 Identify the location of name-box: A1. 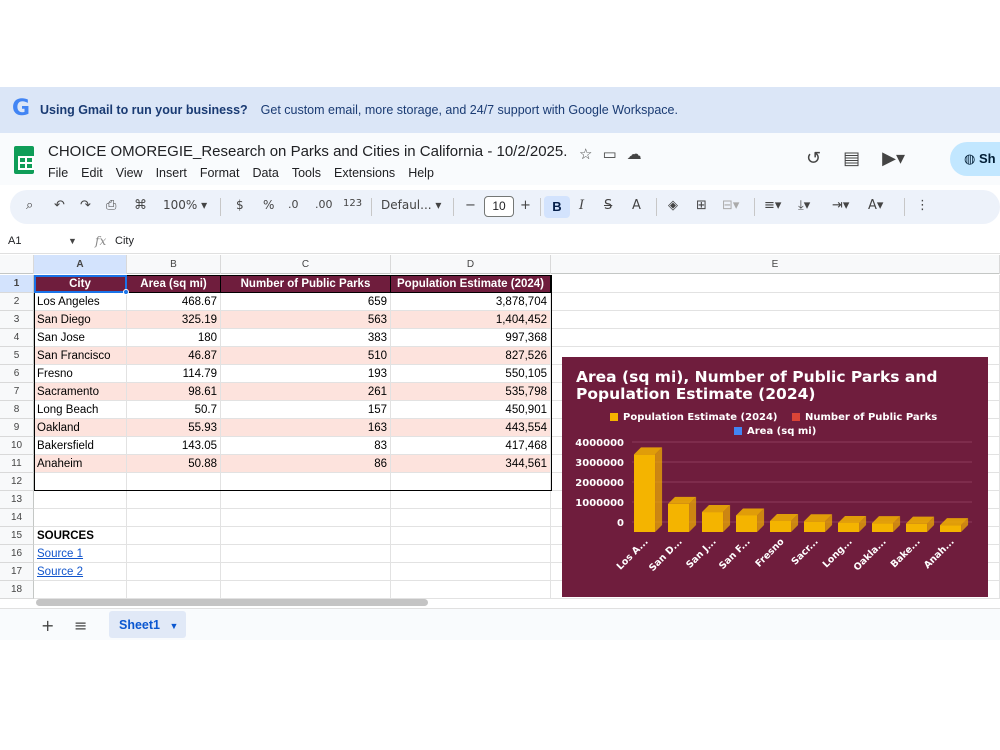
(14, 241).